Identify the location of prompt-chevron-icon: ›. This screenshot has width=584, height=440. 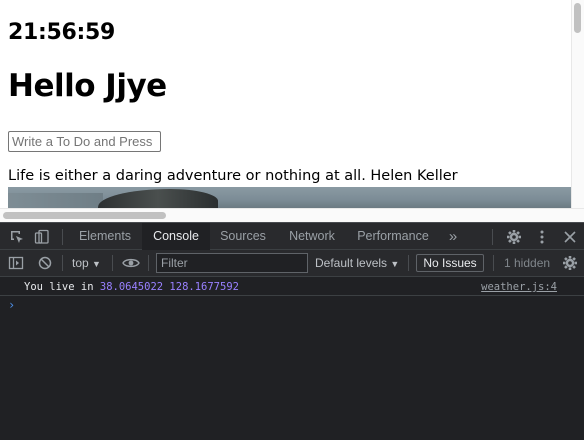
(12, 305).